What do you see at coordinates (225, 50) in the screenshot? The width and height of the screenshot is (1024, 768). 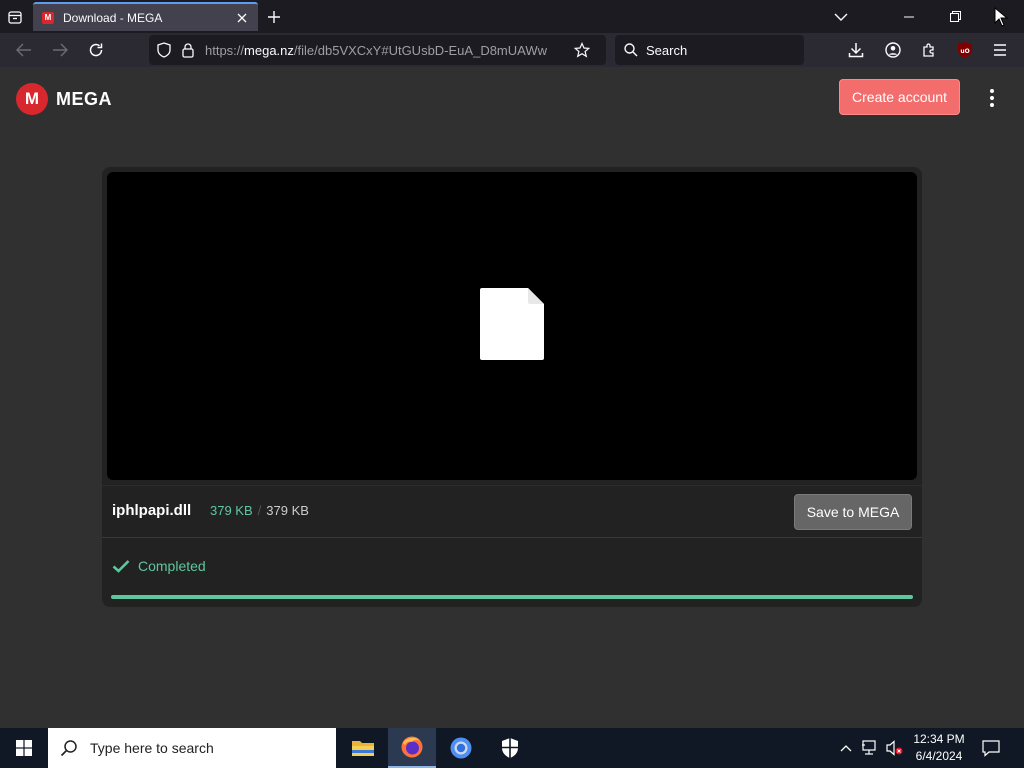 I see `url-scheme: https://` at bounding box center [225, 50].